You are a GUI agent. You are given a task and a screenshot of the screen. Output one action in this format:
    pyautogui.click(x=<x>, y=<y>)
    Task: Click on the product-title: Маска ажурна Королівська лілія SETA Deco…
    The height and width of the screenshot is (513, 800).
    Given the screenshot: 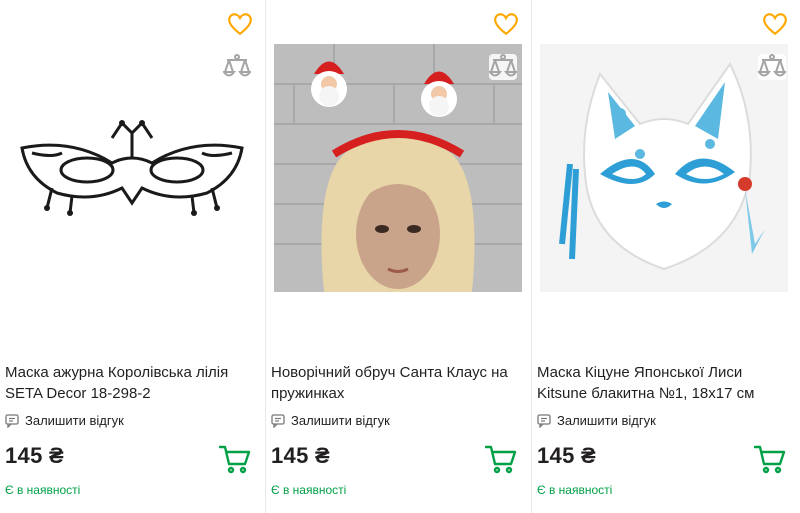 What is the action you would take?
    pyautogui.click(x=130, y=383)
    